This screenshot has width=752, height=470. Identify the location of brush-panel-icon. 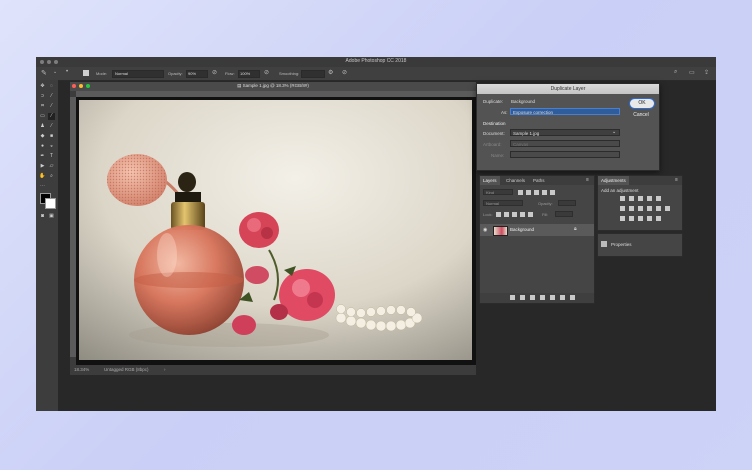
(86, 73).